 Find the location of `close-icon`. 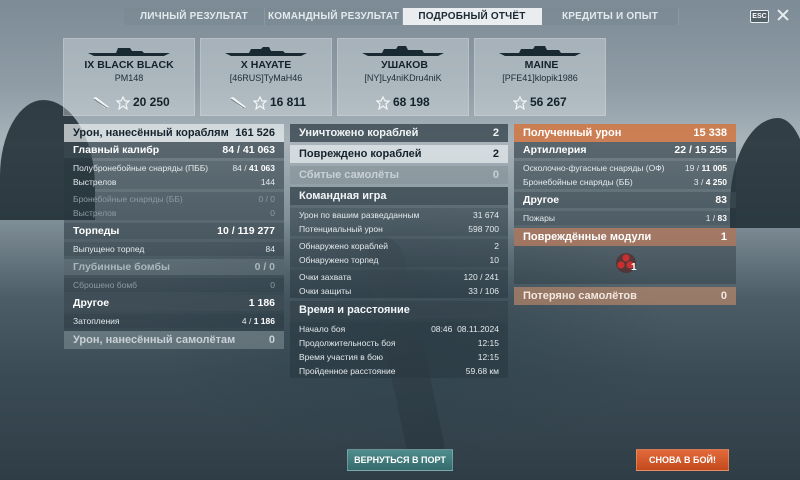

close-icon is located at coordinates (783, 15).